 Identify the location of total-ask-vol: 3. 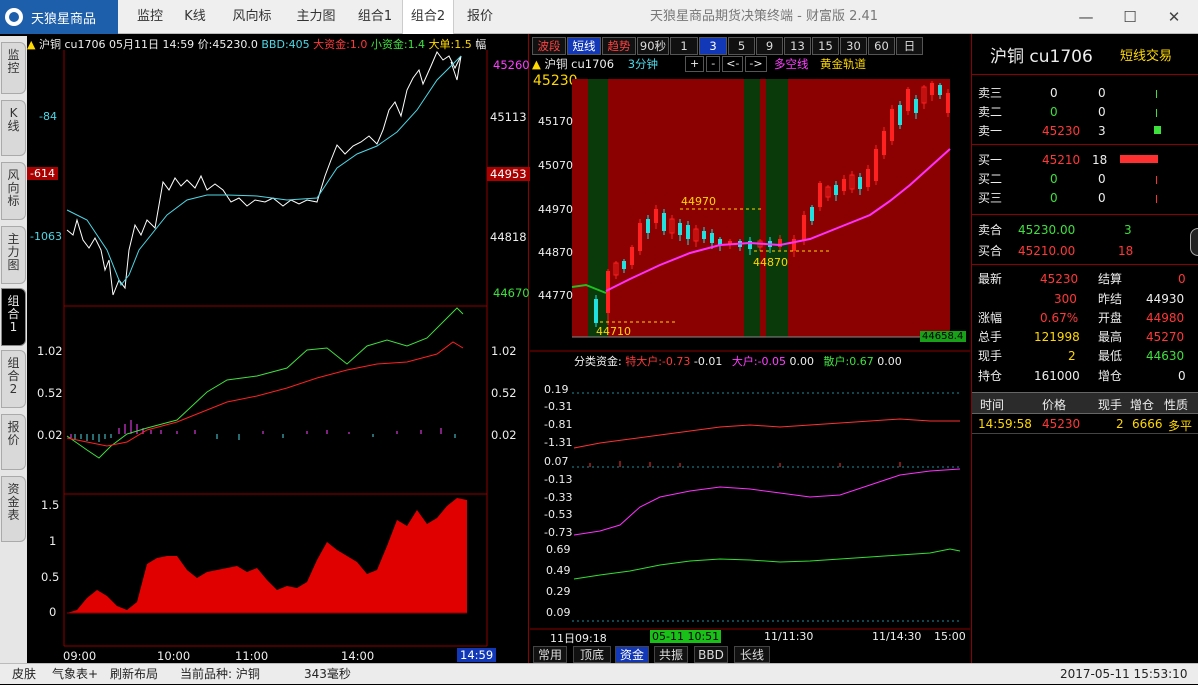
(1128, 230).